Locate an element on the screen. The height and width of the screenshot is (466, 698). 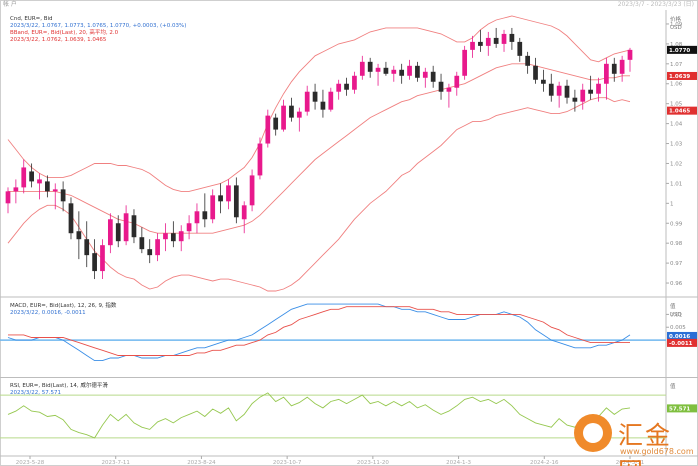
panel-value-line: 2023/3/22, 0.0016, -0.0011 is located at coordinates (48, 313).